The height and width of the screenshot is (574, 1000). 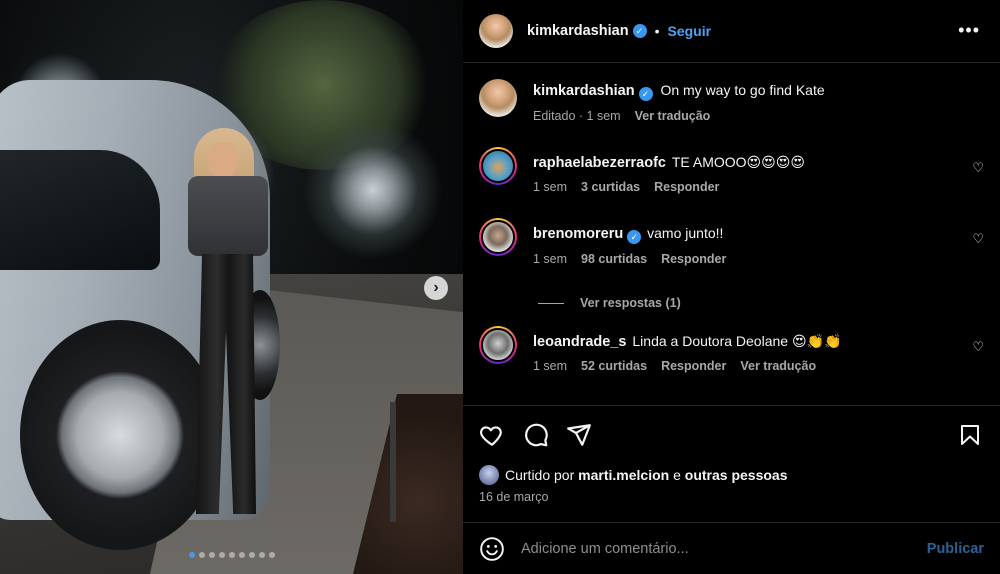 What do you see at coordinates (536, 435) in the screenshot?
I see `comment-icon` at bounding box center [536, 435].